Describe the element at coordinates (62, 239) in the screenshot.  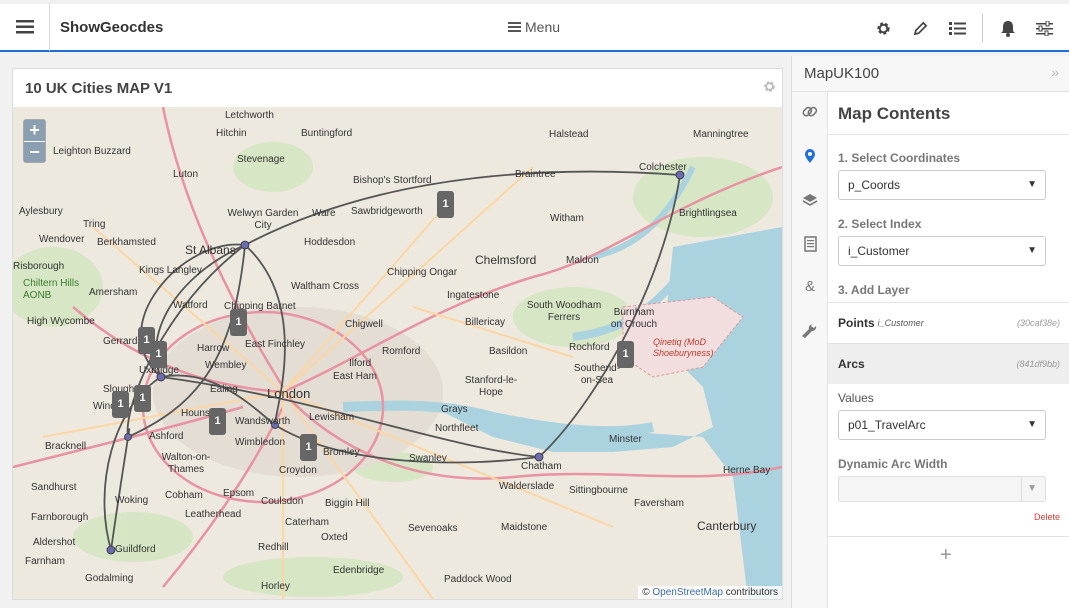
I see `map-place-label: Wendover` at that location.